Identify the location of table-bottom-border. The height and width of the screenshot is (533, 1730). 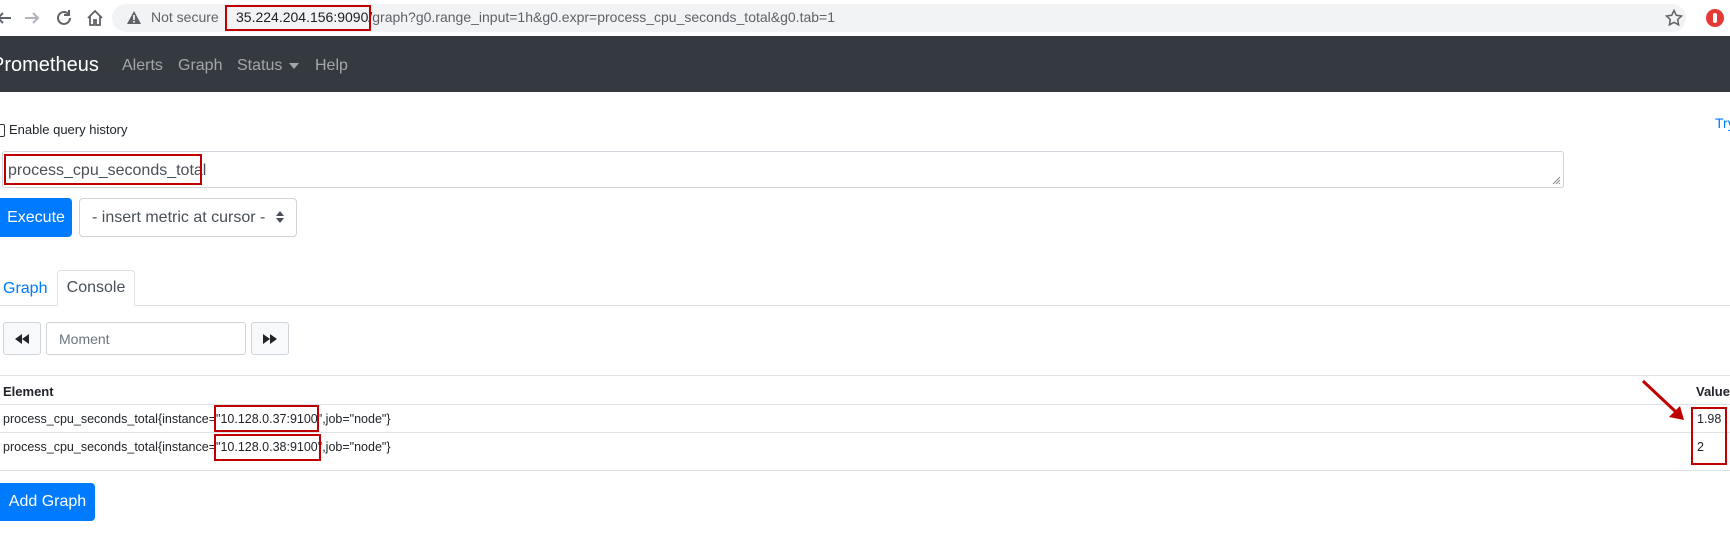
(865, 470).